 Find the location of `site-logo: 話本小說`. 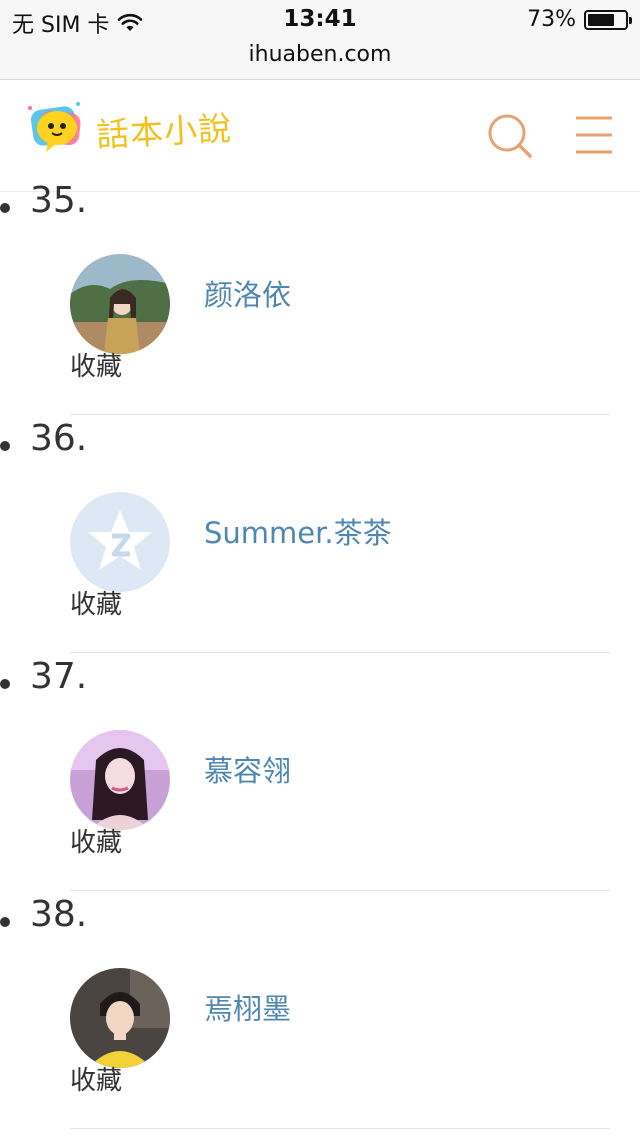

site-logo: 話本小說 is located at coordinates (130, 129).